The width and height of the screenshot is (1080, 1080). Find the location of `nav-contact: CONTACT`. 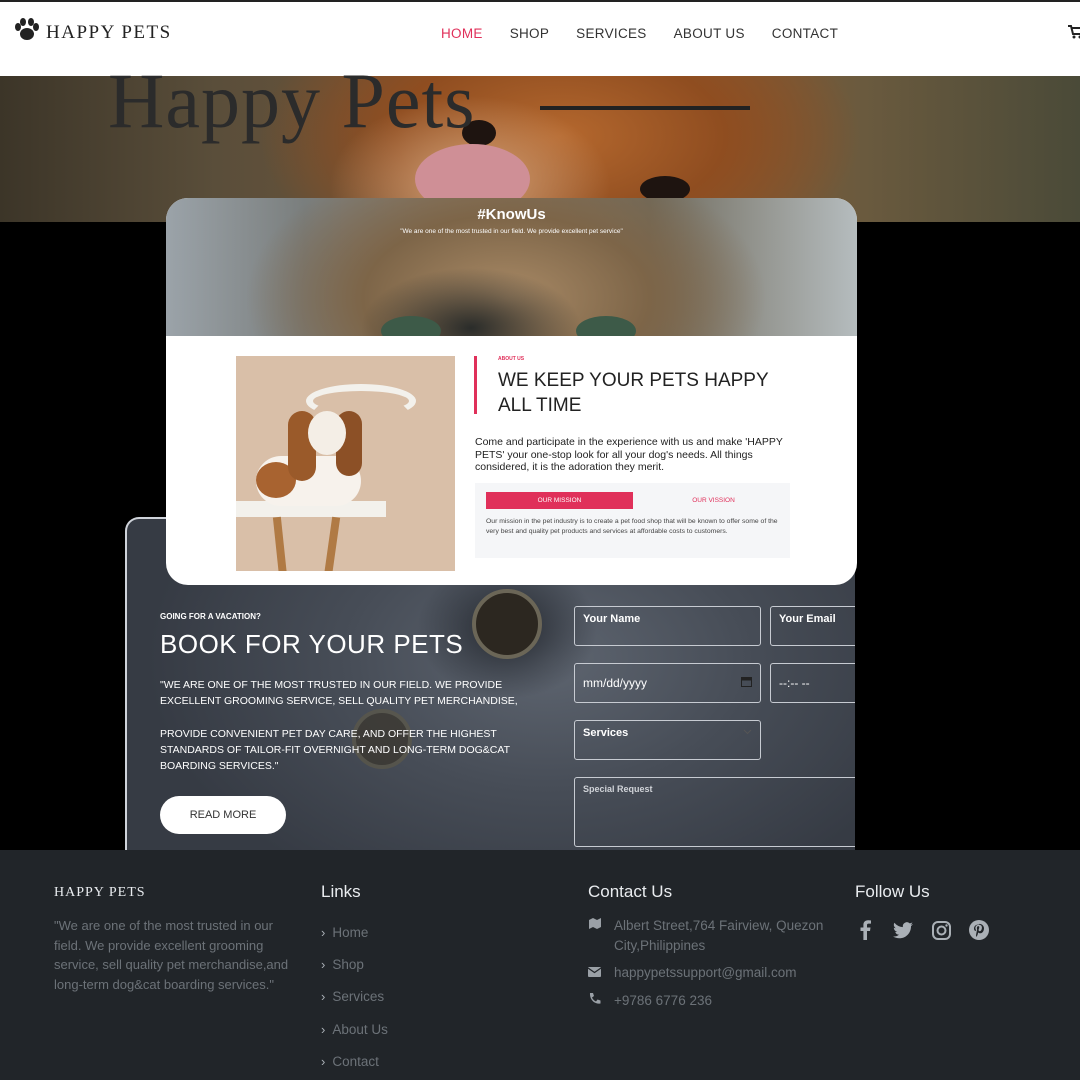

nav-contact: CONTACT is located at coordinates (805, 33).